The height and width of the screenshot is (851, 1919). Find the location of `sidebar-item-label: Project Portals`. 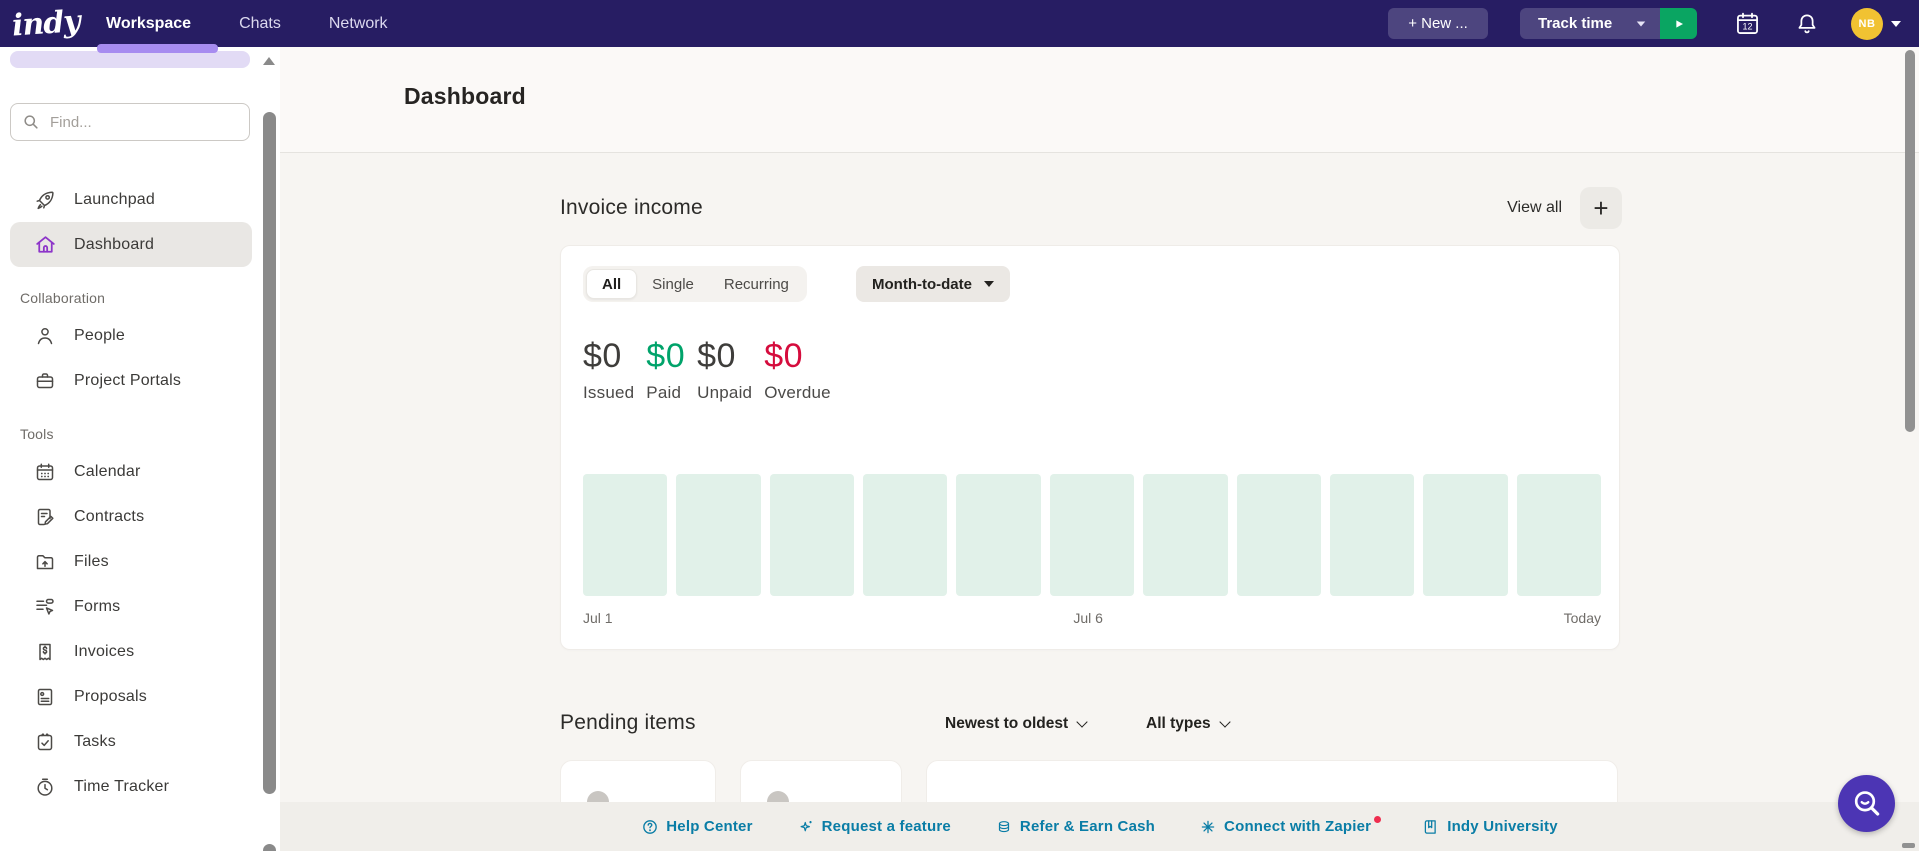

sidebar-item-label: Project Portals is located at coordinates (128, 380).